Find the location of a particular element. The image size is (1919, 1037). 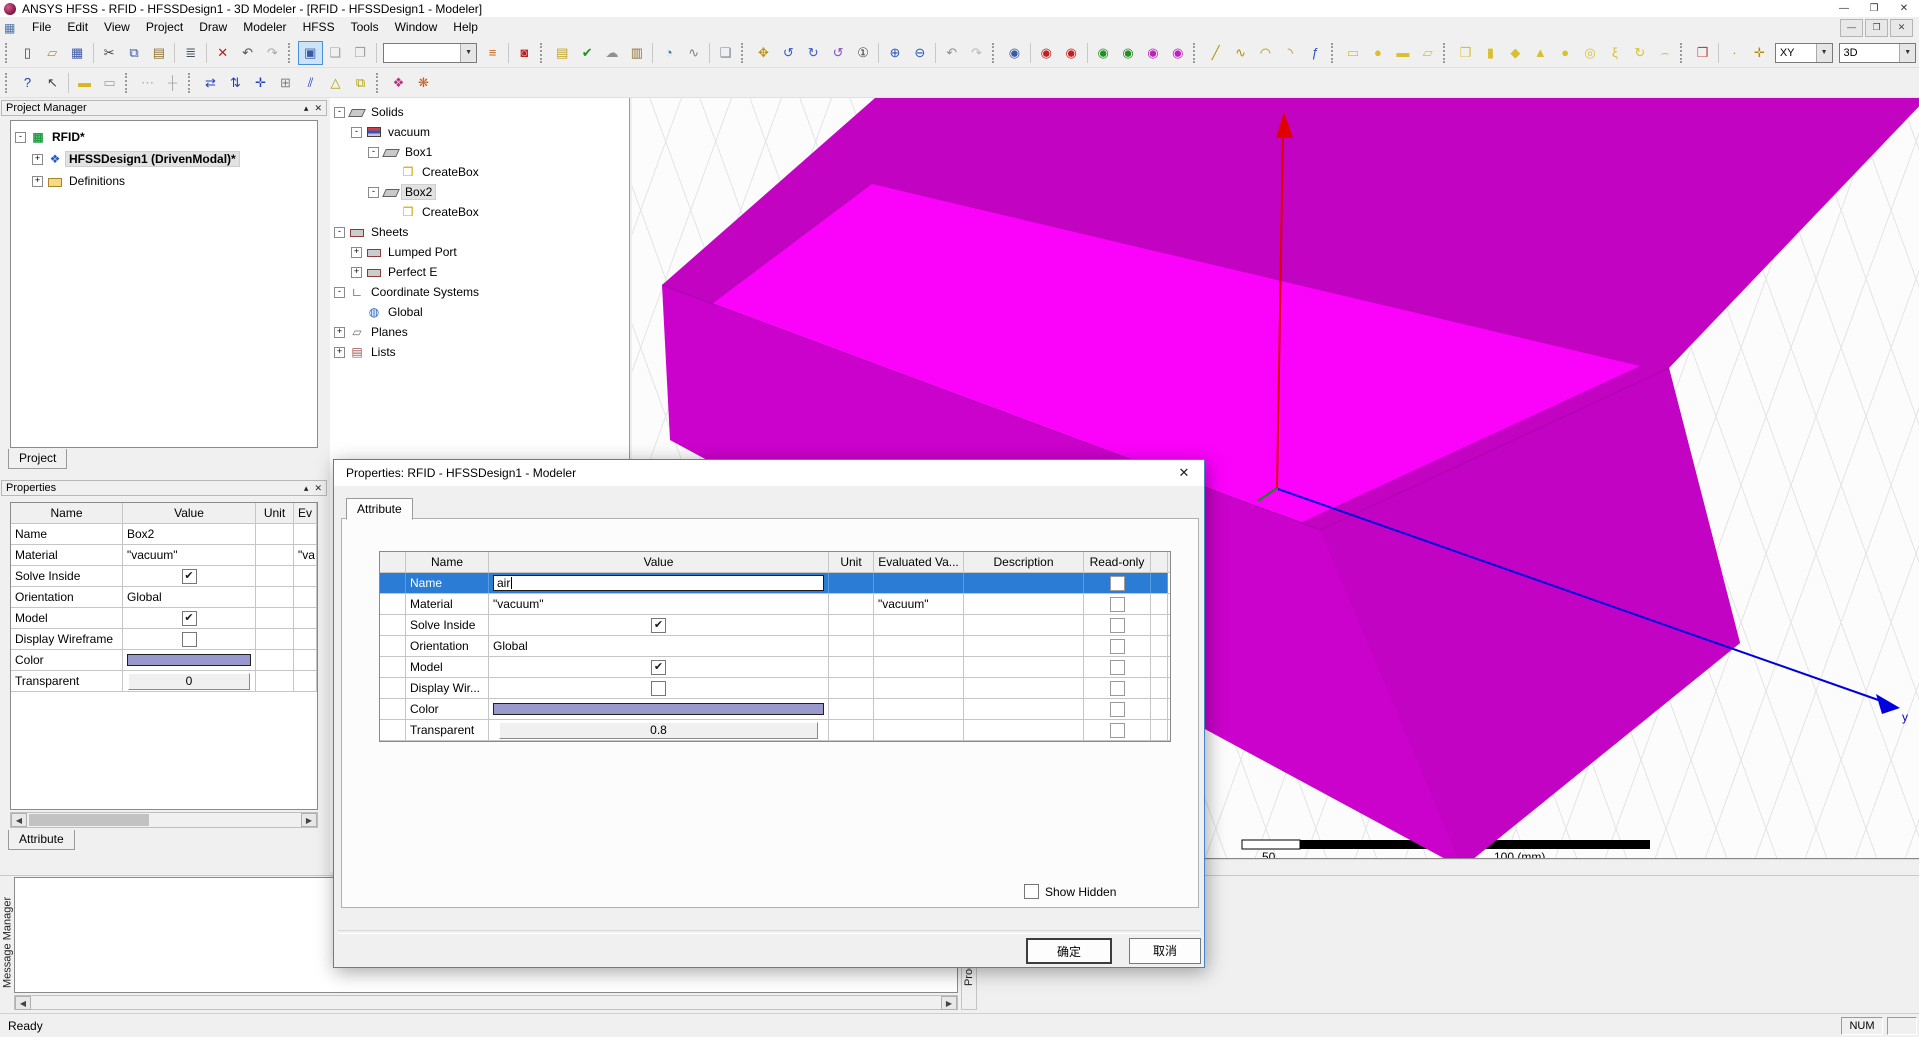

column-header-read-only: Read-only is located at coordinates (1117, 562).